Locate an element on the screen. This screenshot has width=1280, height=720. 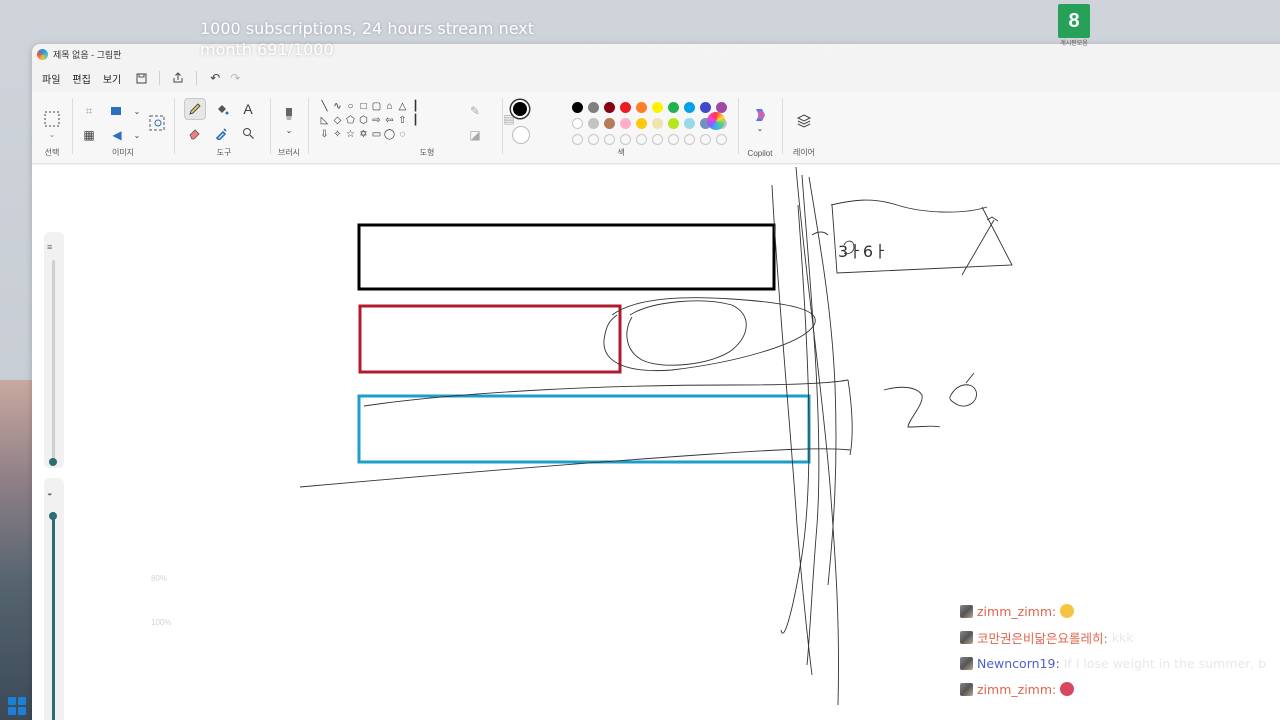
scroll-up-icon: ┃ is located at coordinates (415, 106).